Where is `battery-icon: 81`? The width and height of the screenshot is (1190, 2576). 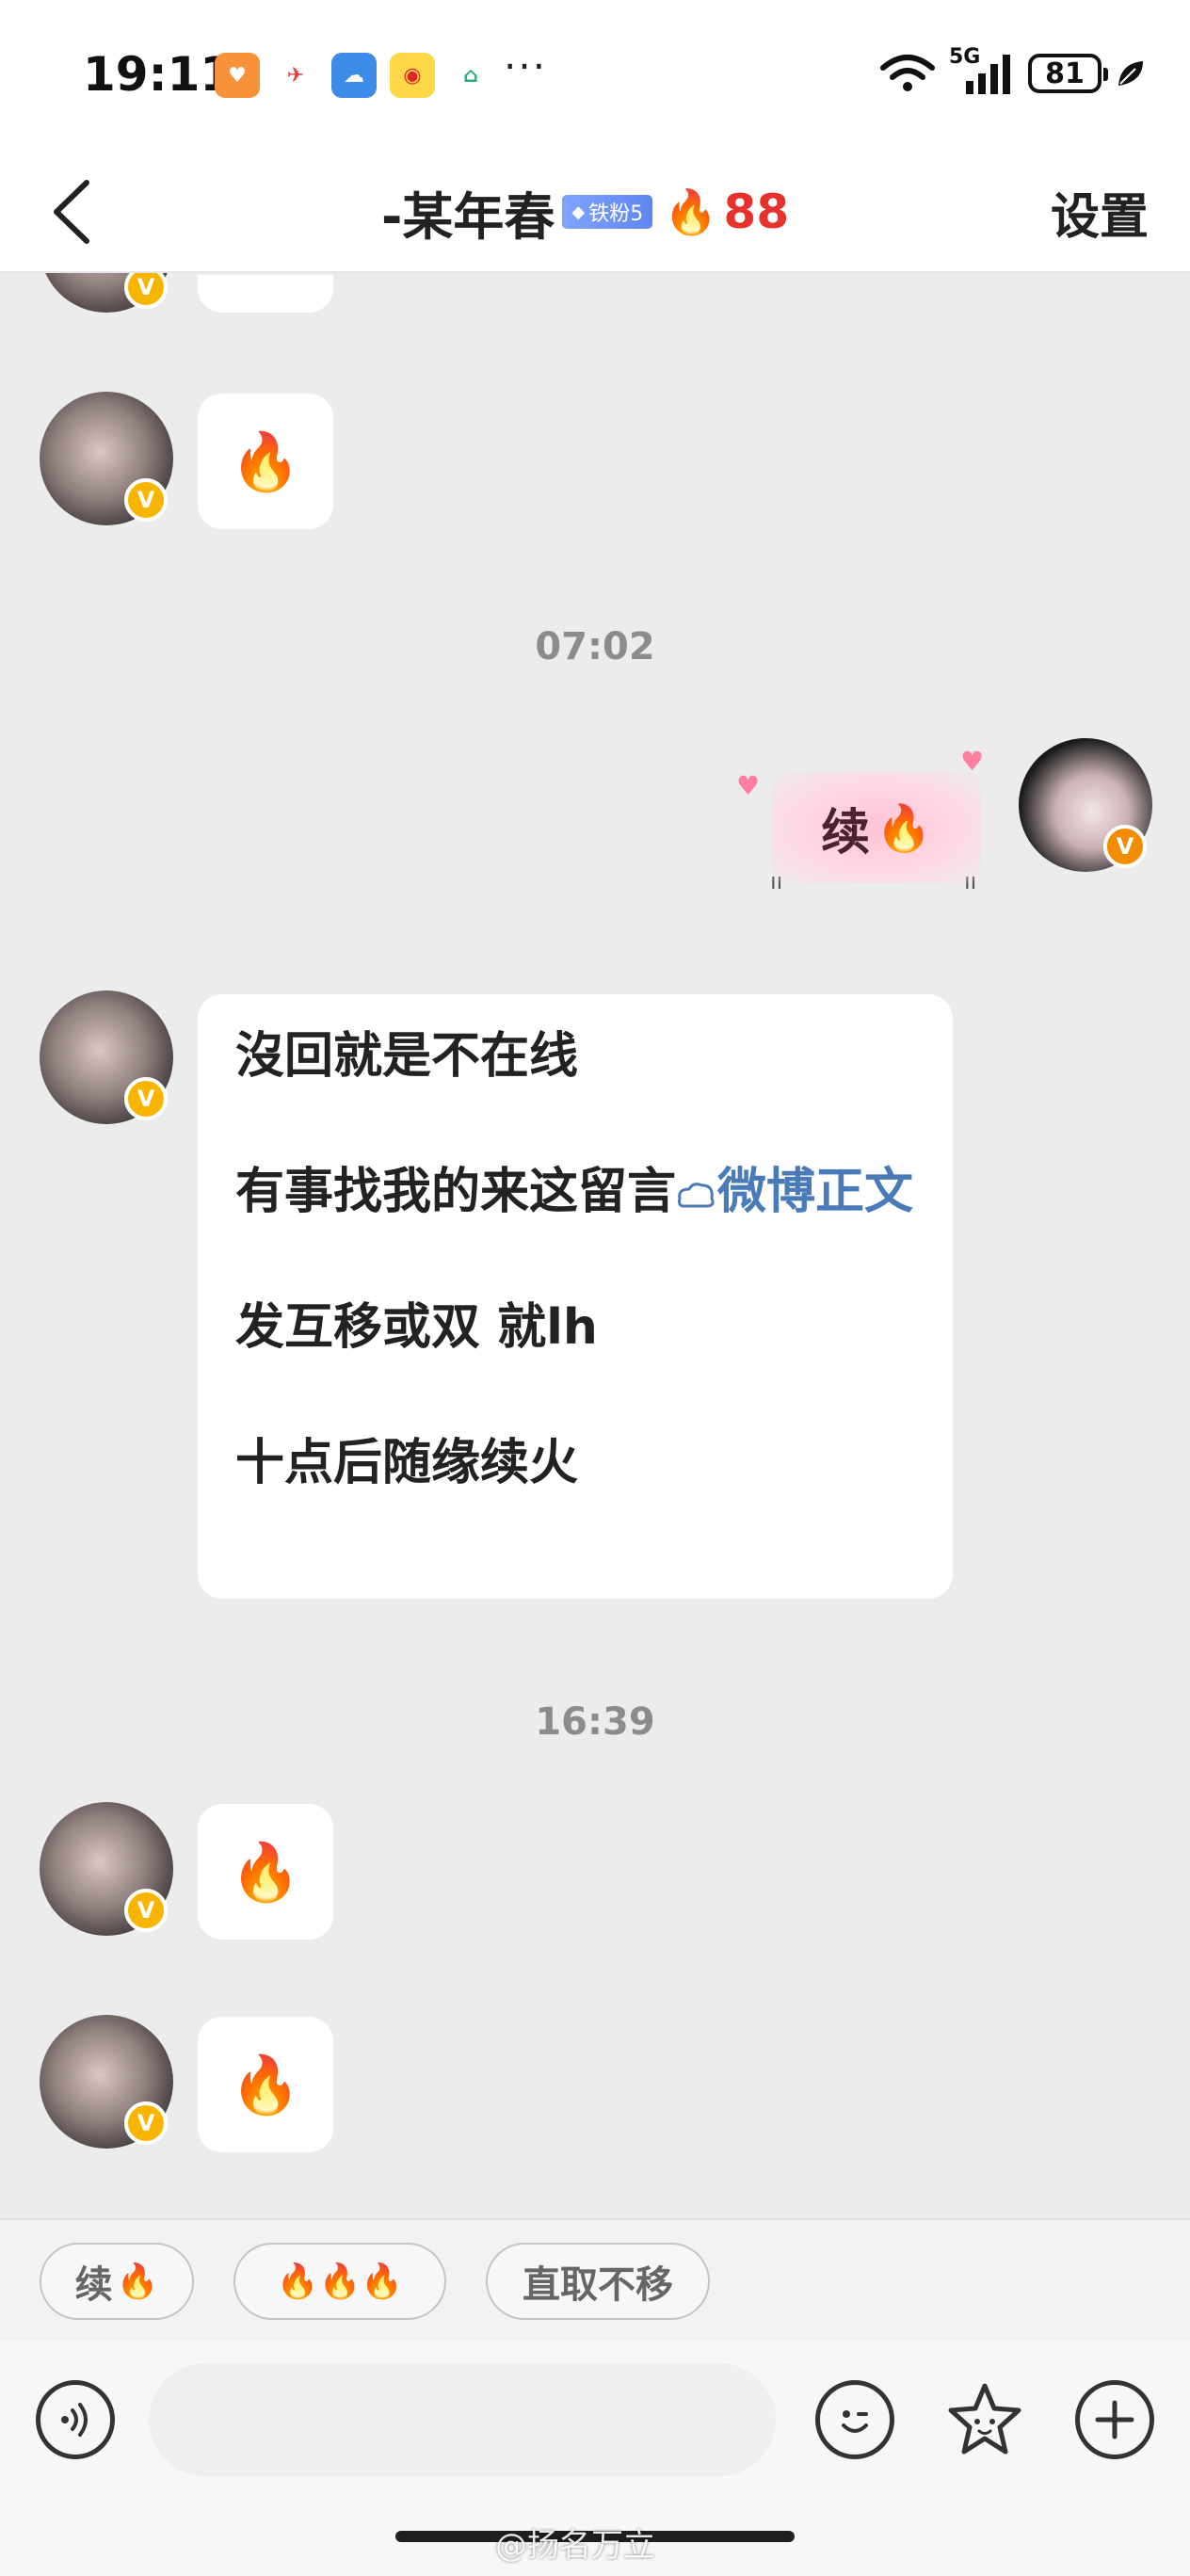
battery-icon: 81 is located at coordinates (1068, 73).